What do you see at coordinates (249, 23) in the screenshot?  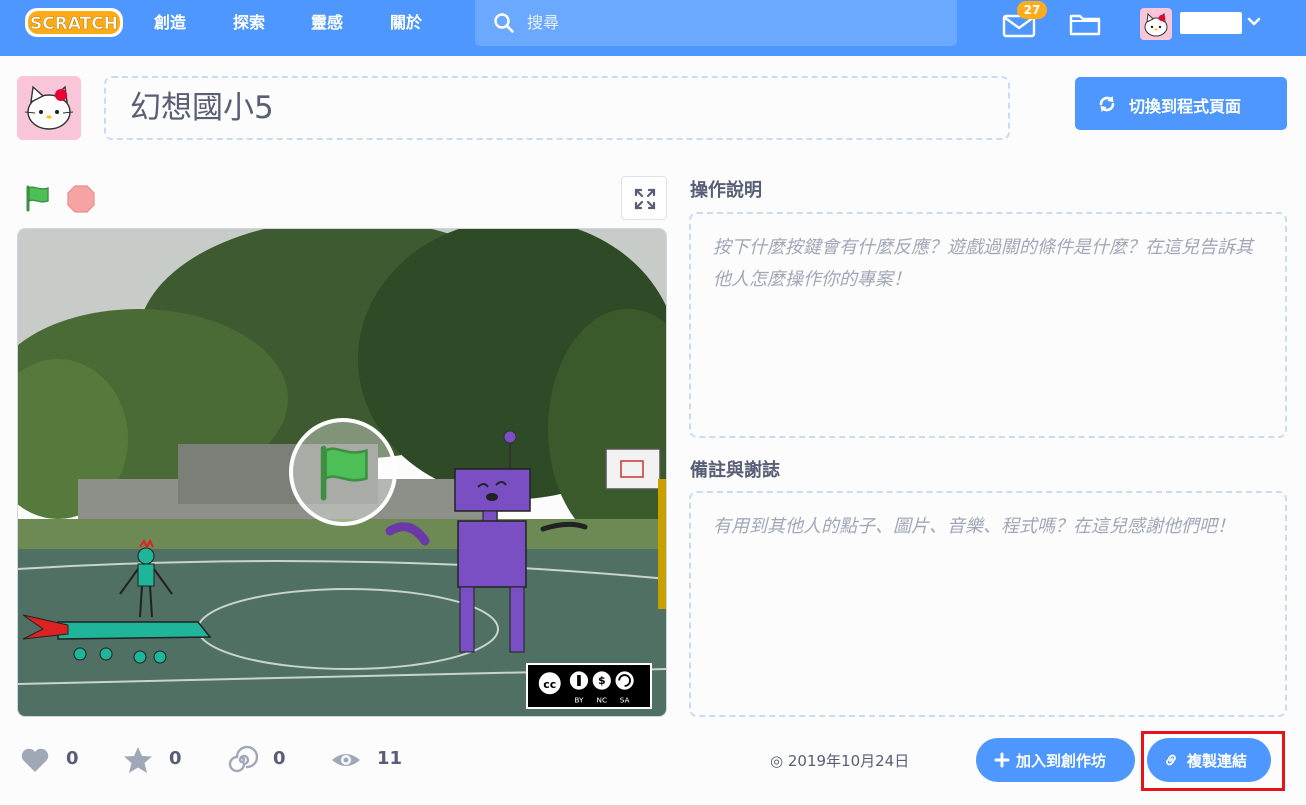 I see `nav-explore: 探索` at bounding box center [249, 23].